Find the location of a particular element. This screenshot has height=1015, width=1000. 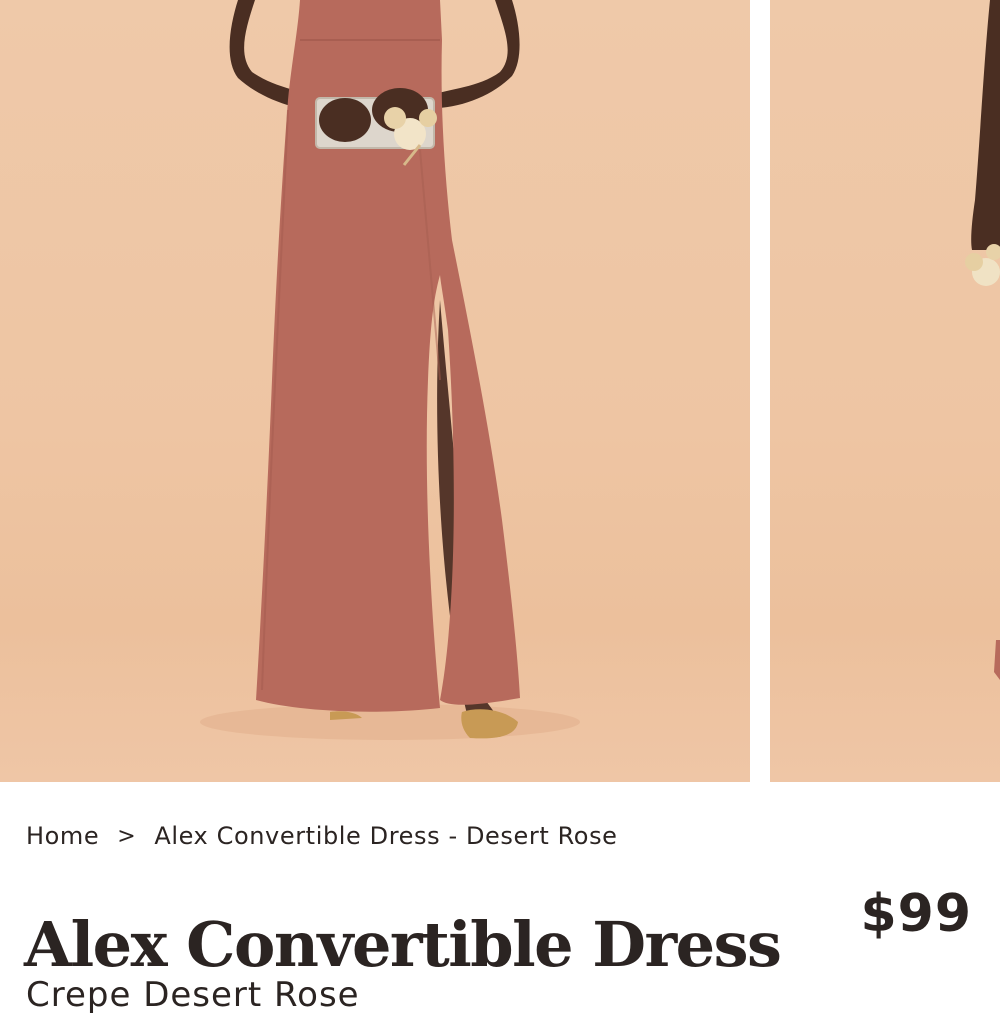

product-price: $99 is located at coordinates (916, 914).